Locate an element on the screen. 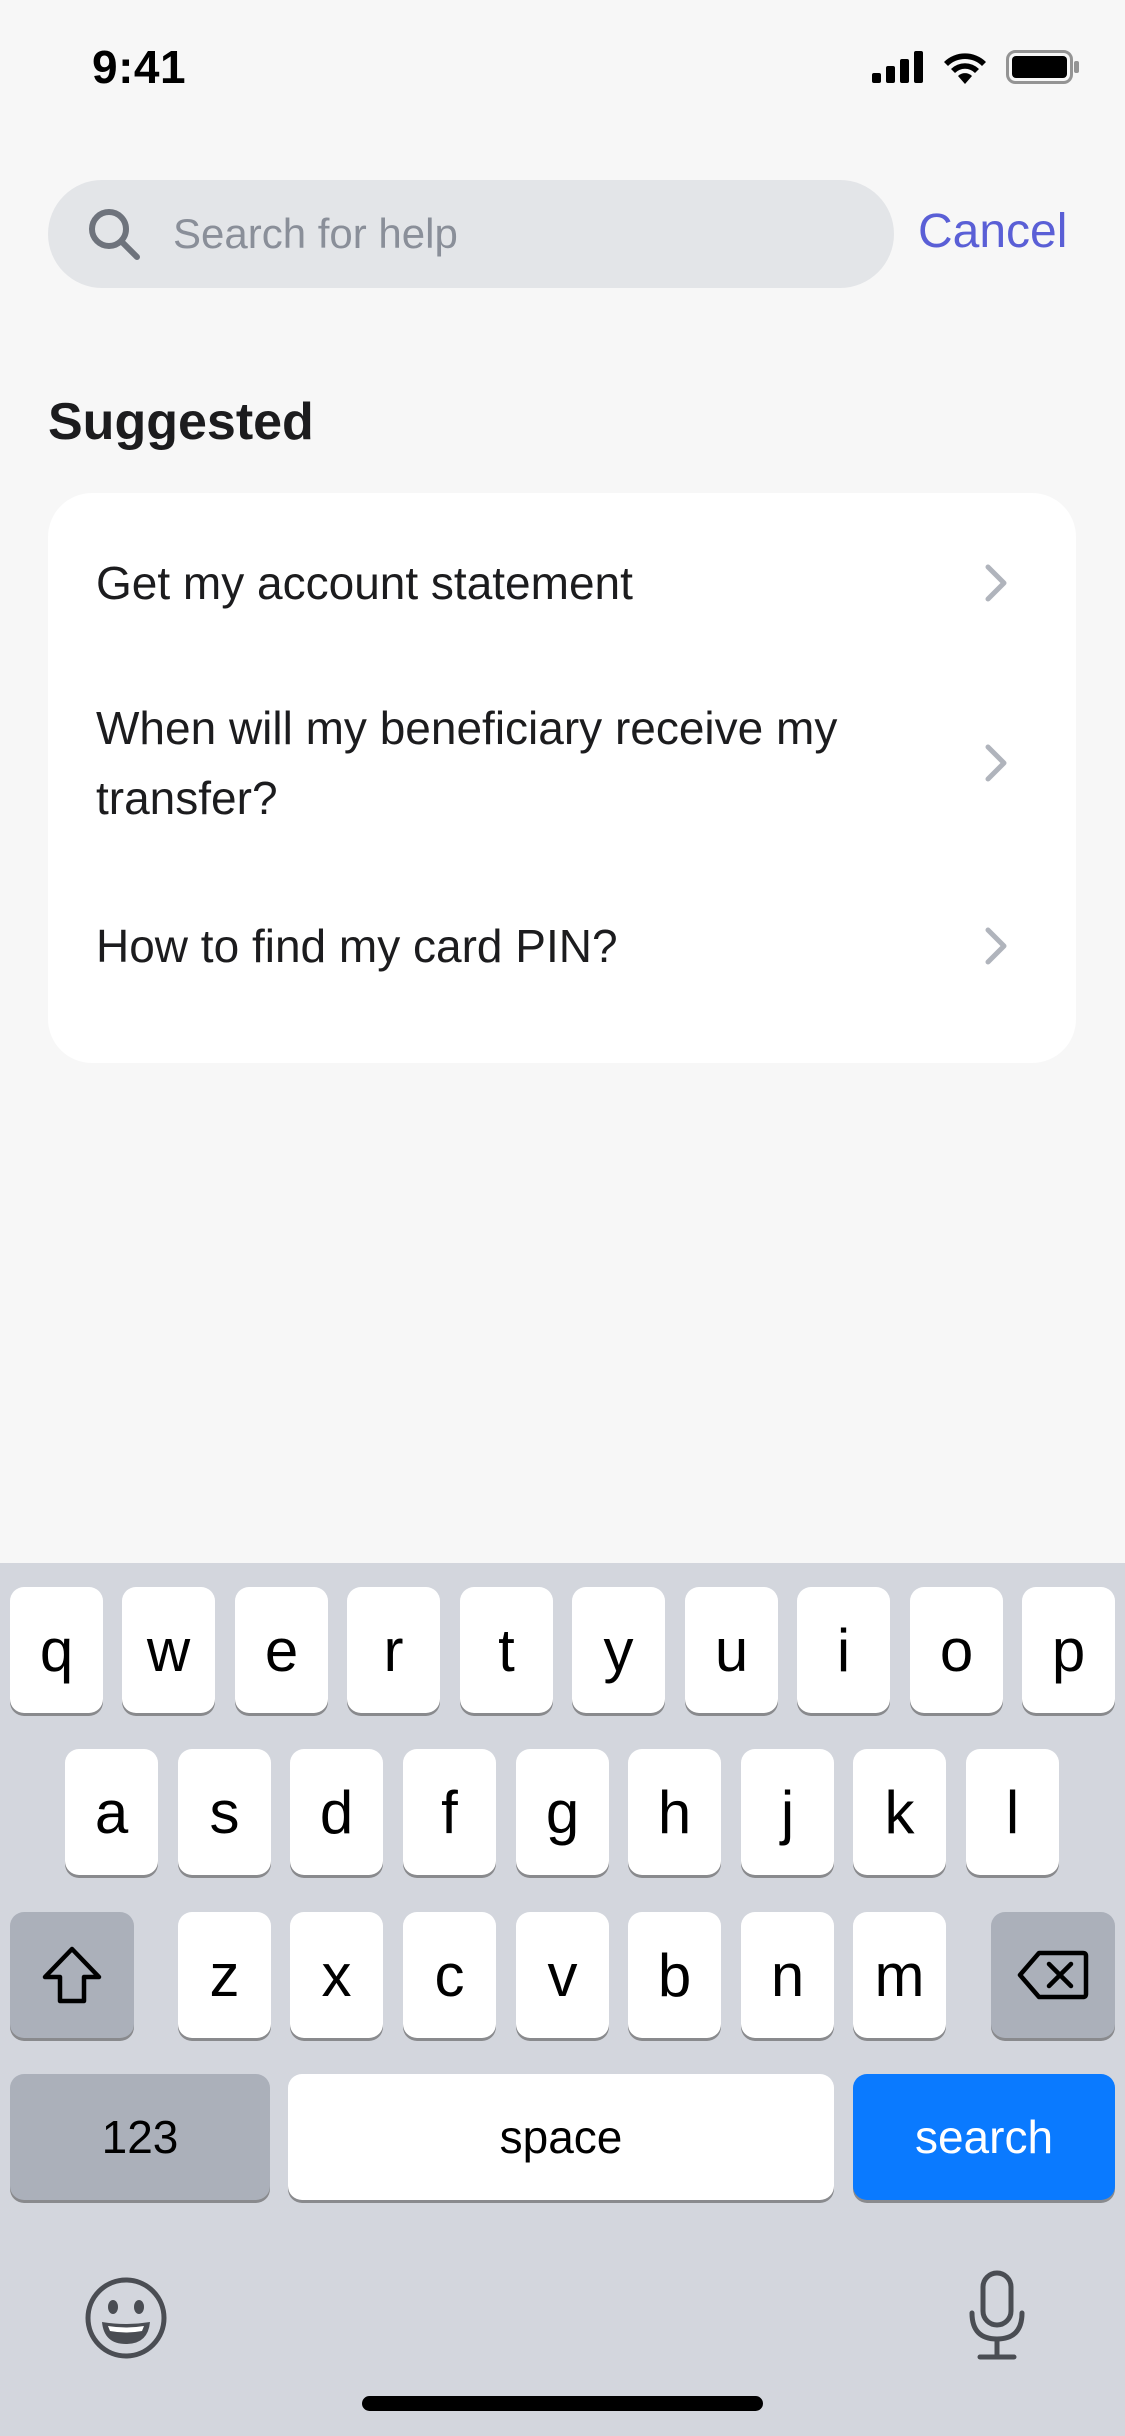 The height and width of the screenshot is (2436, 1125). key-g: g is located at coordinates (562, 1812).